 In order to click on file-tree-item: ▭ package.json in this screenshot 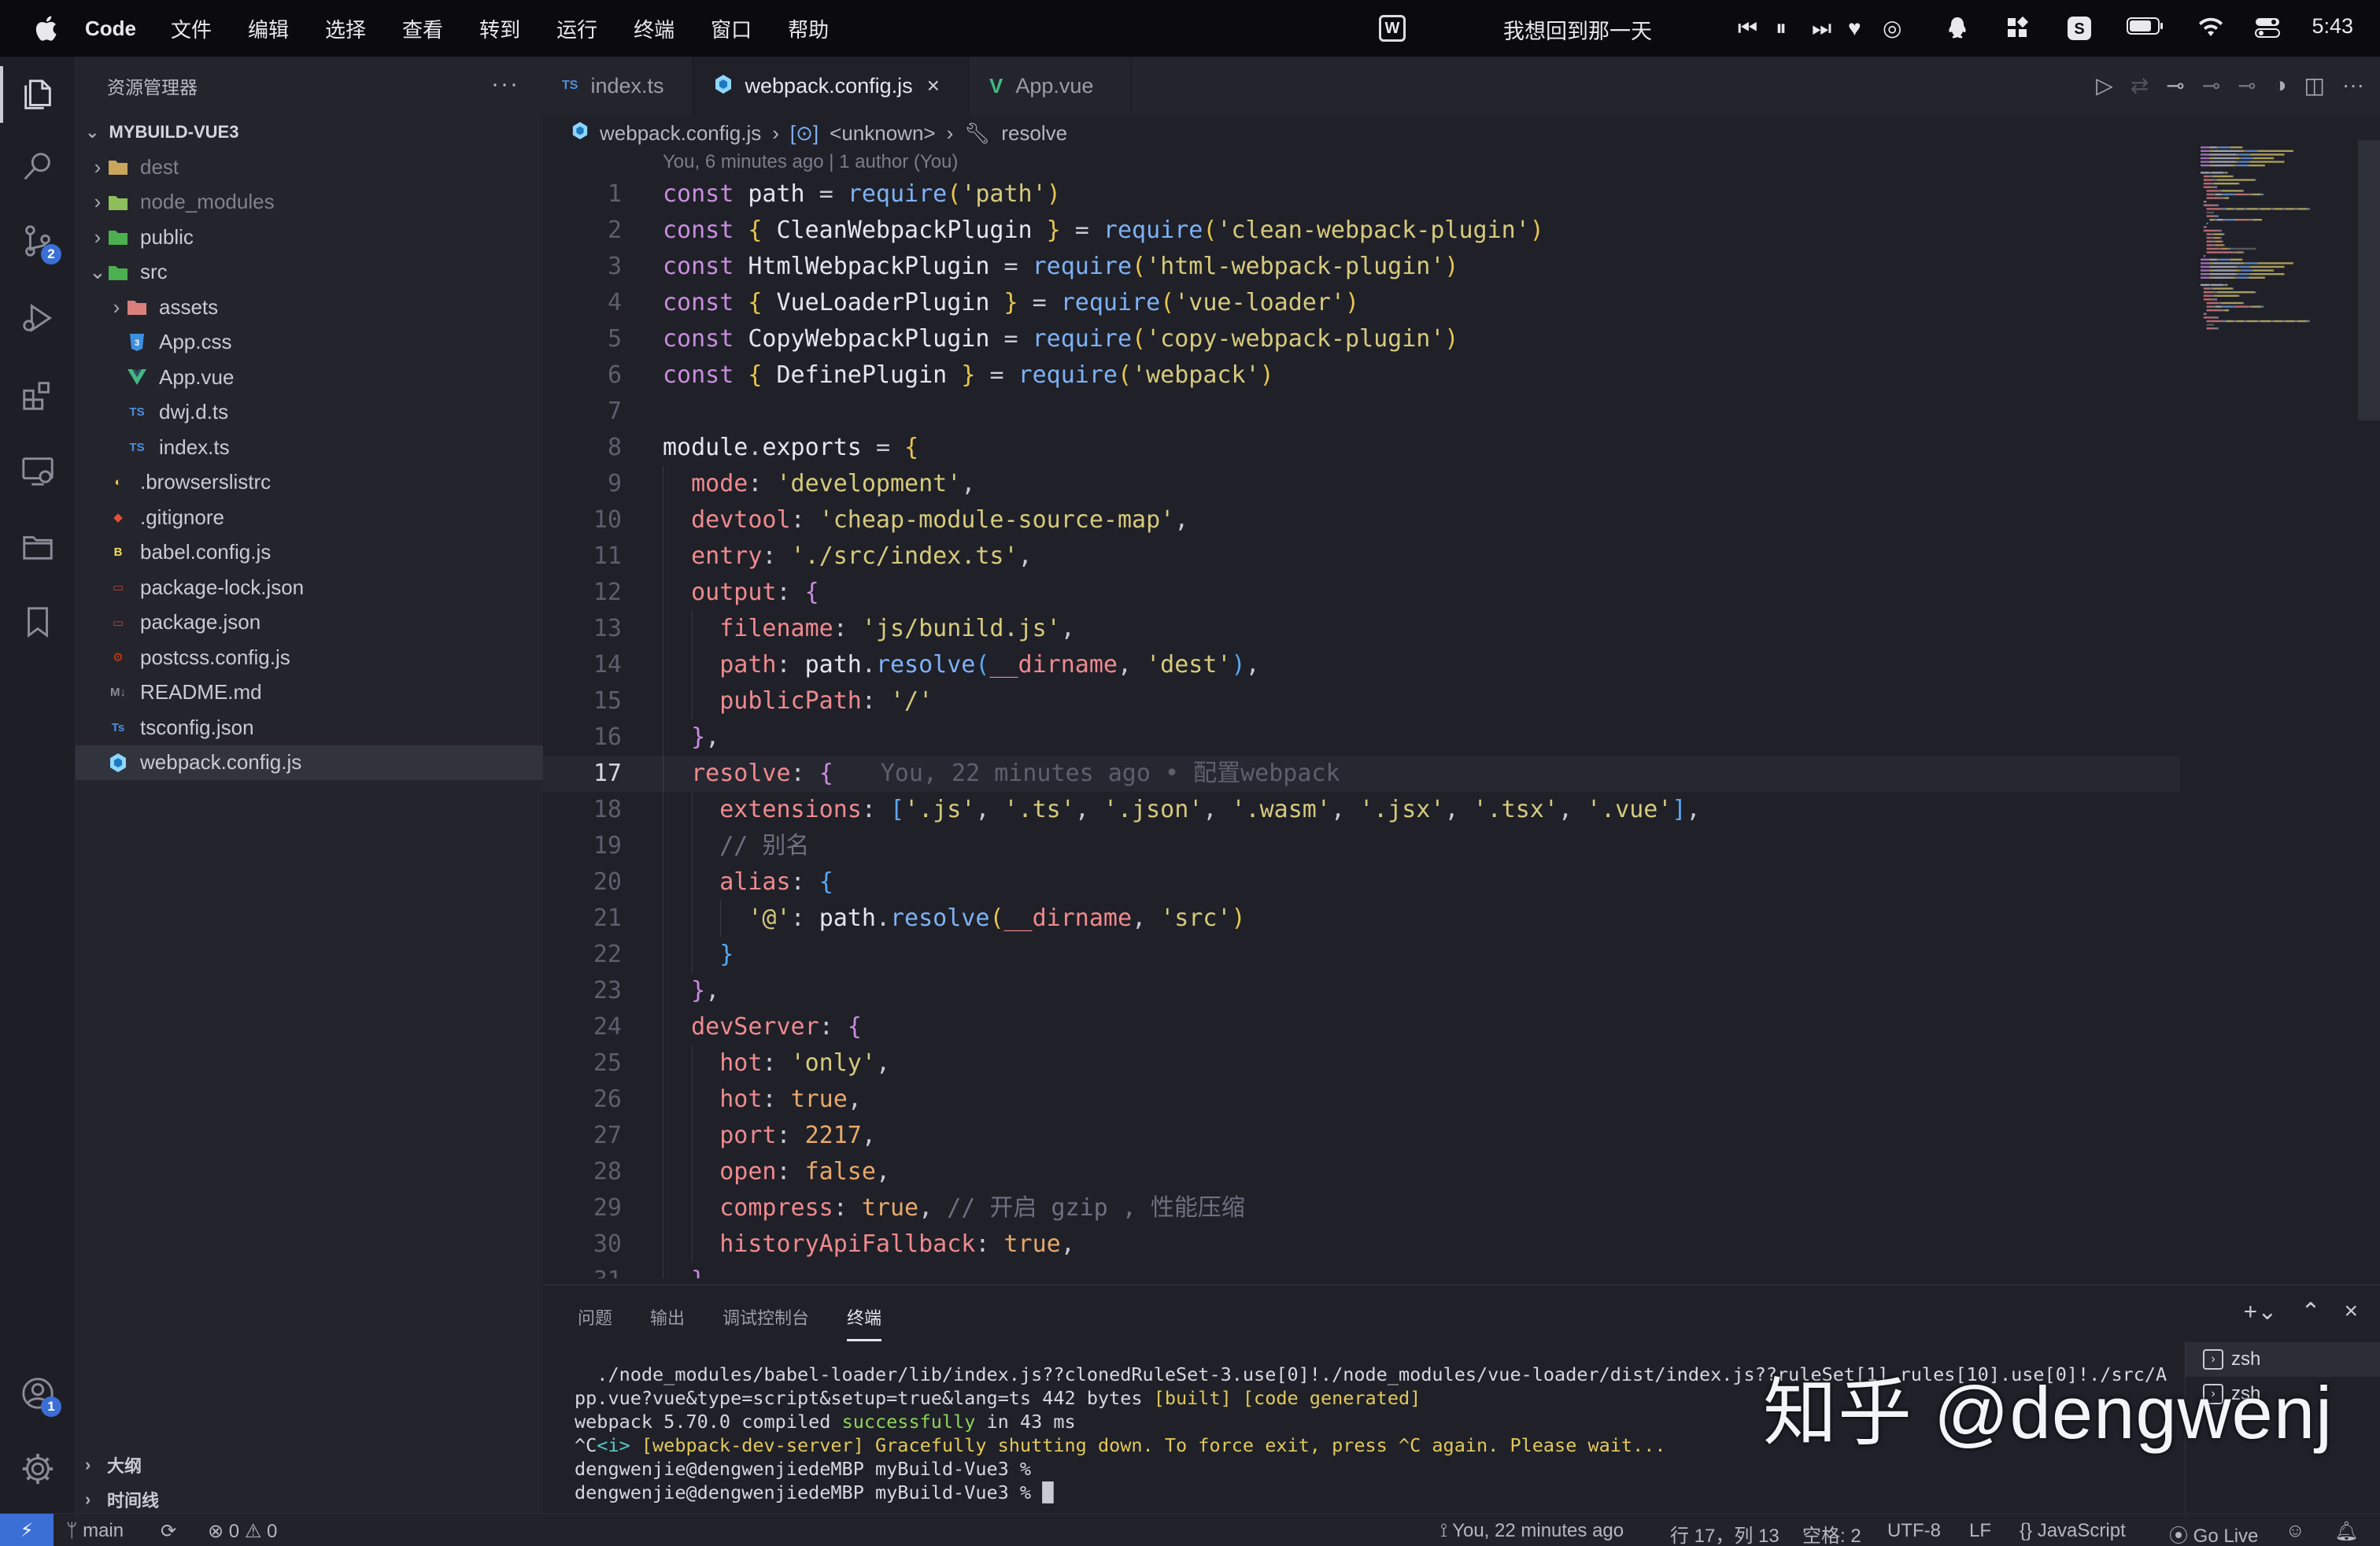, I will do `click(309, 623)`.